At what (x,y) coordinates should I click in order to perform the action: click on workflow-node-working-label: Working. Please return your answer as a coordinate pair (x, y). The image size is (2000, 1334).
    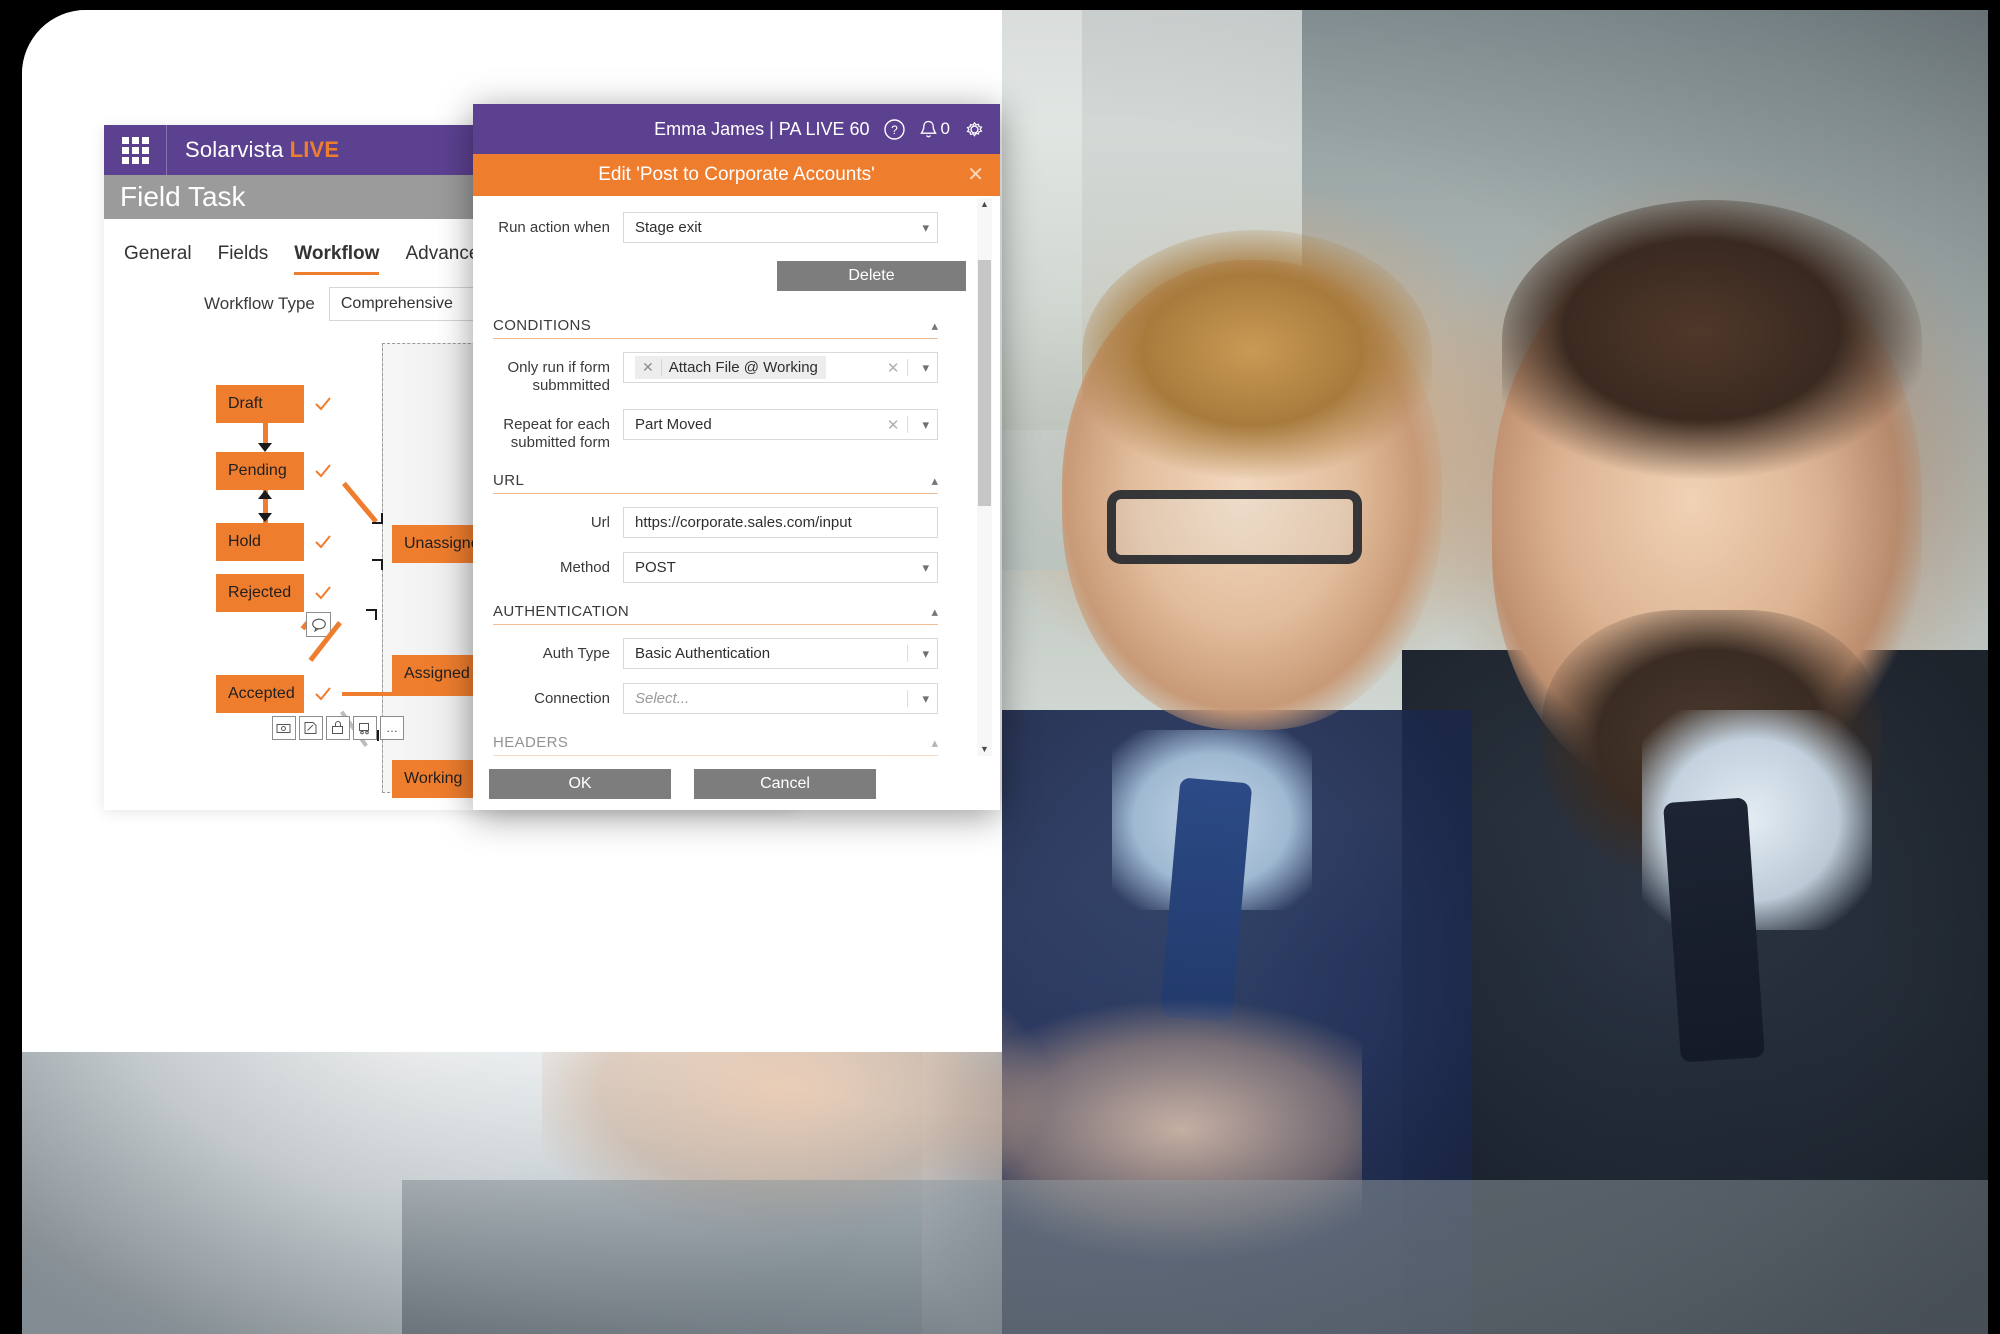
    Looking at the image, I should click on (433, 778).